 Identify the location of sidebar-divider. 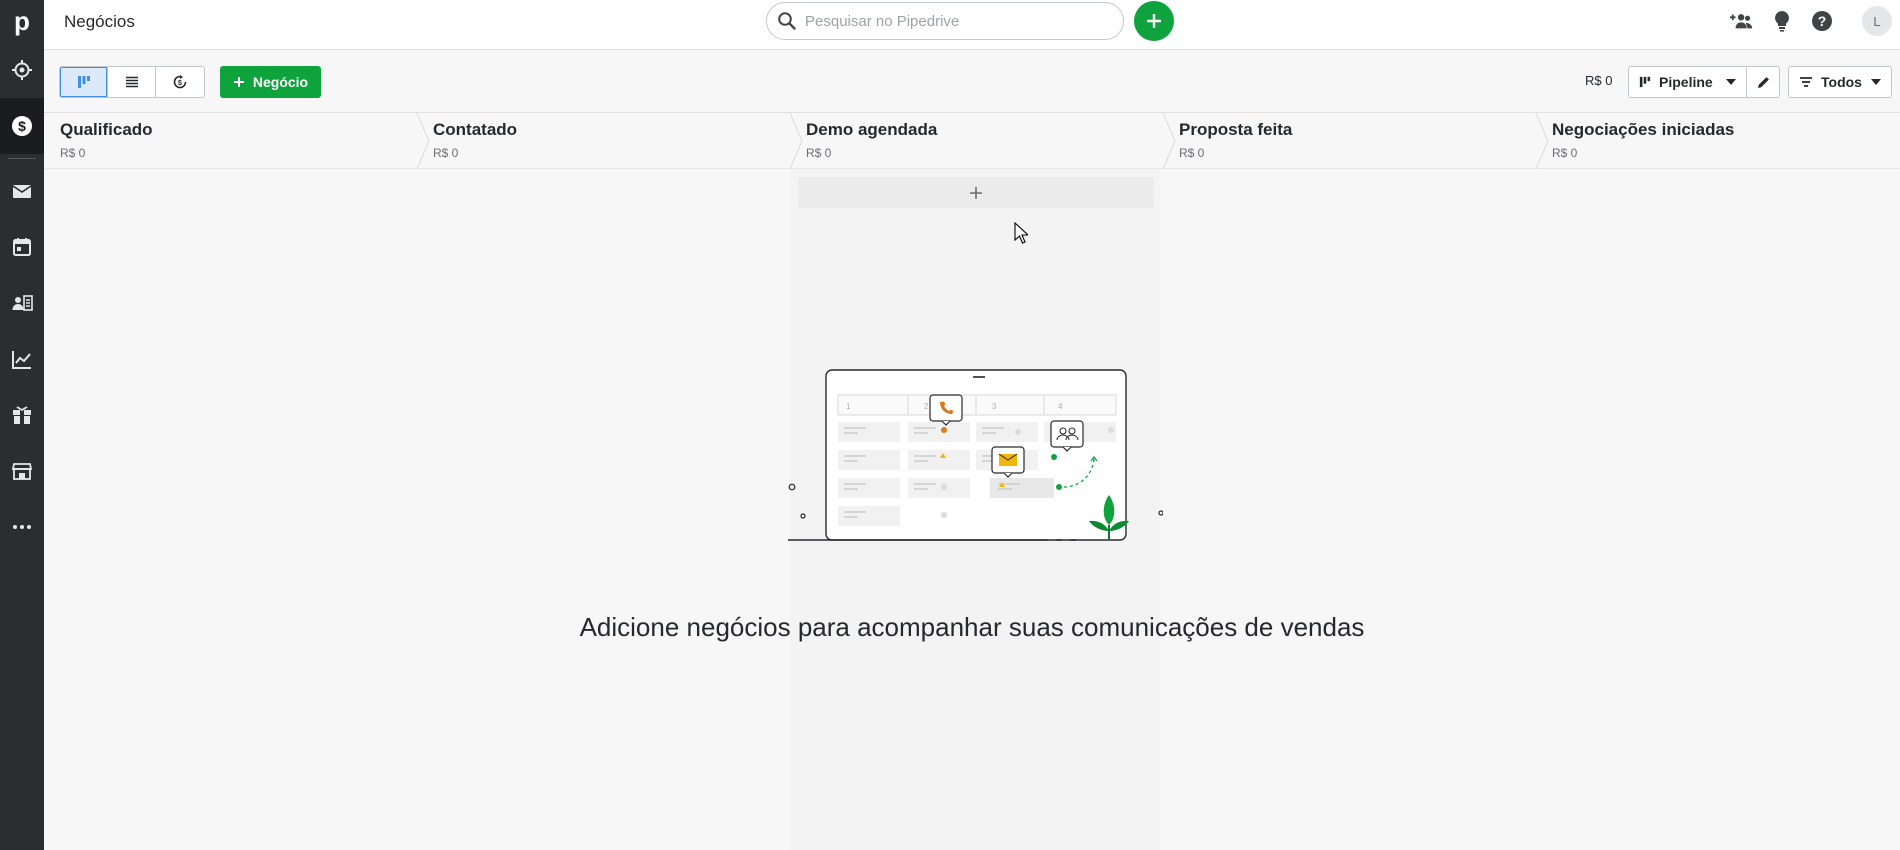
(22, 158).